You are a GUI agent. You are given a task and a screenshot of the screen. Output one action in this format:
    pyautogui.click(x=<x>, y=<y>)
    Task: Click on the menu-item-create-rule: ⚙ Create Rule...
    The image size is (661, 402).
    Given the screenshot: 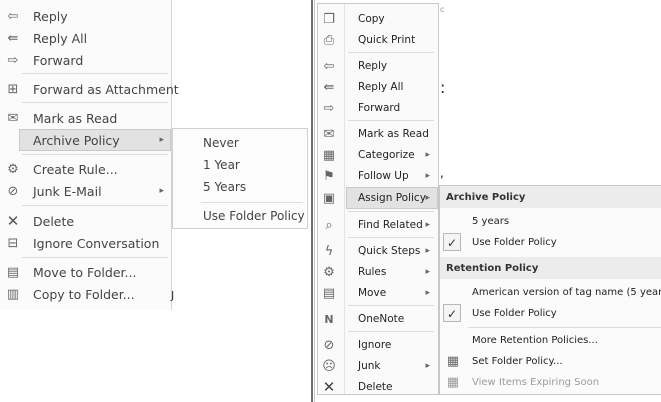 What is the action you would take?
    pyautogui.click(x=86, y=169)
    